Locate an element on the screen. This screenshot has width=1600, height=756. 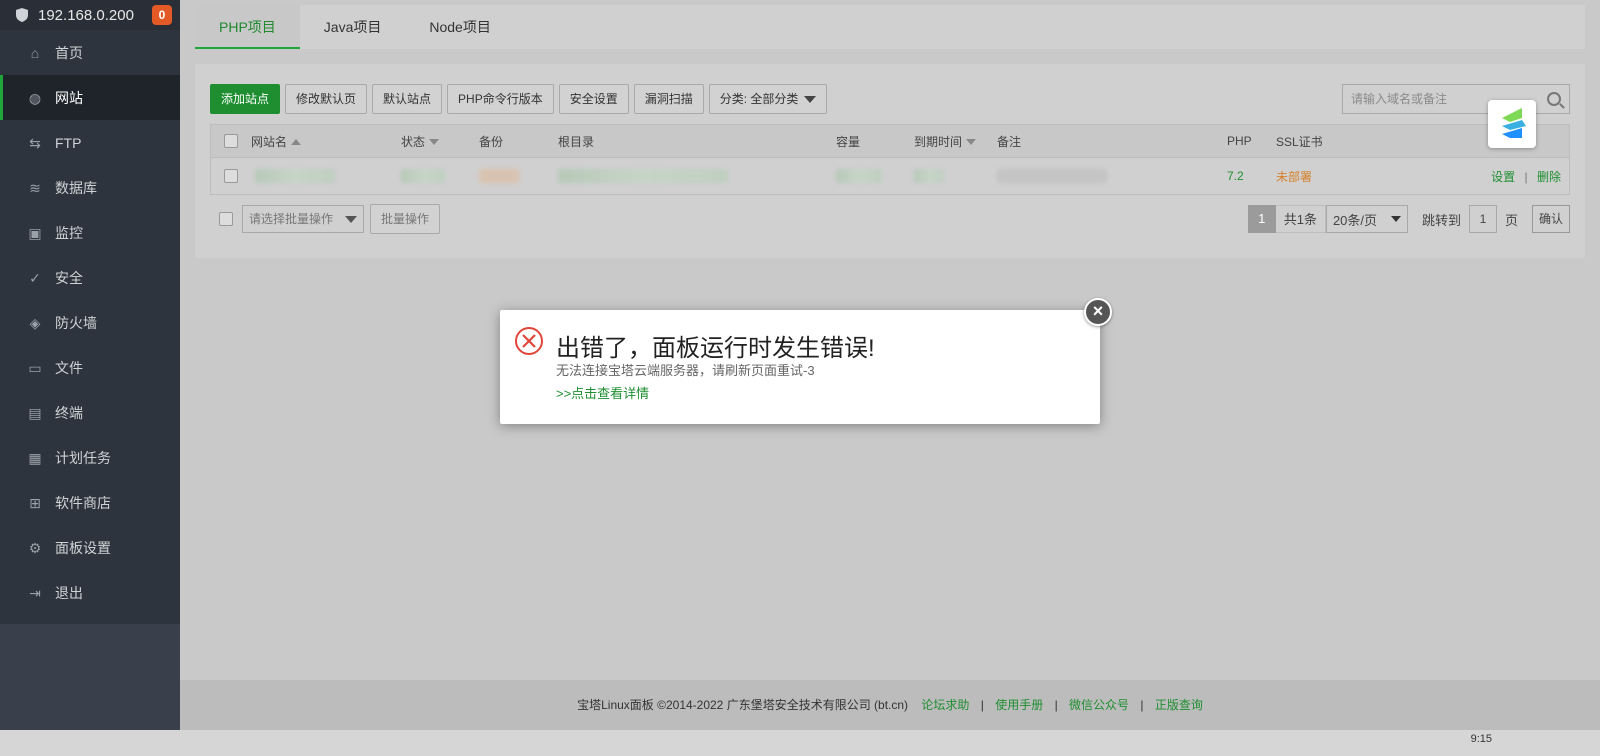
settings-link: 设置 is located at coordinates (1503, 177).